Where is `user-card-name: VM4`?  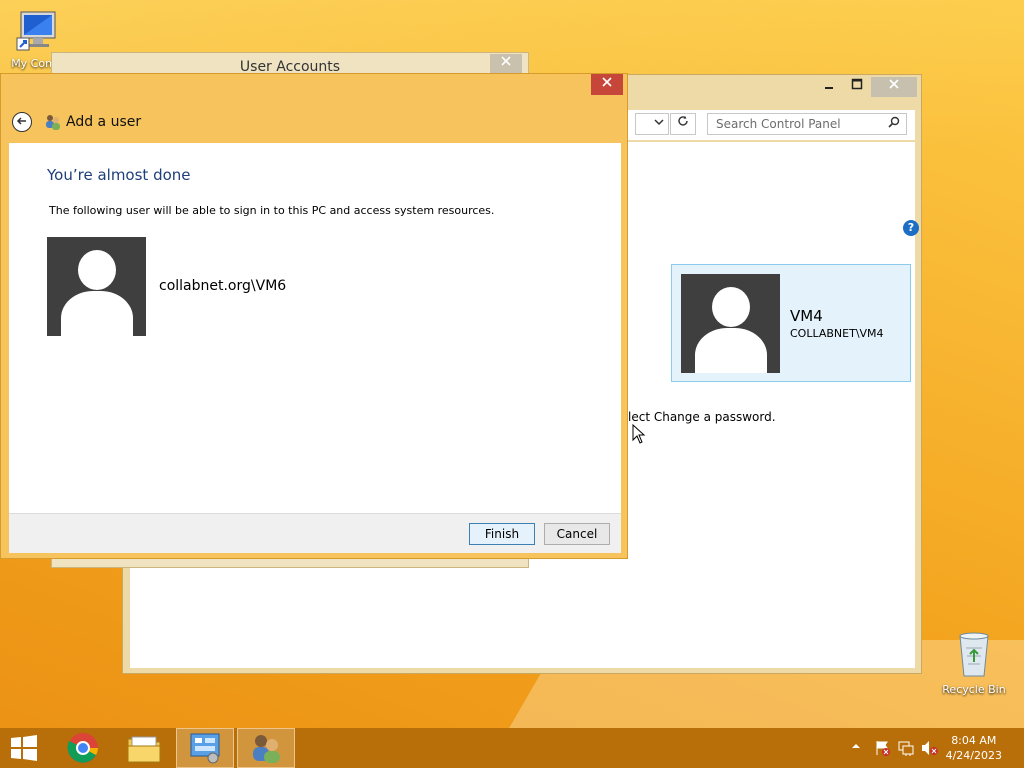
user-card-name: VM4 is located at coordinates (806, 316).